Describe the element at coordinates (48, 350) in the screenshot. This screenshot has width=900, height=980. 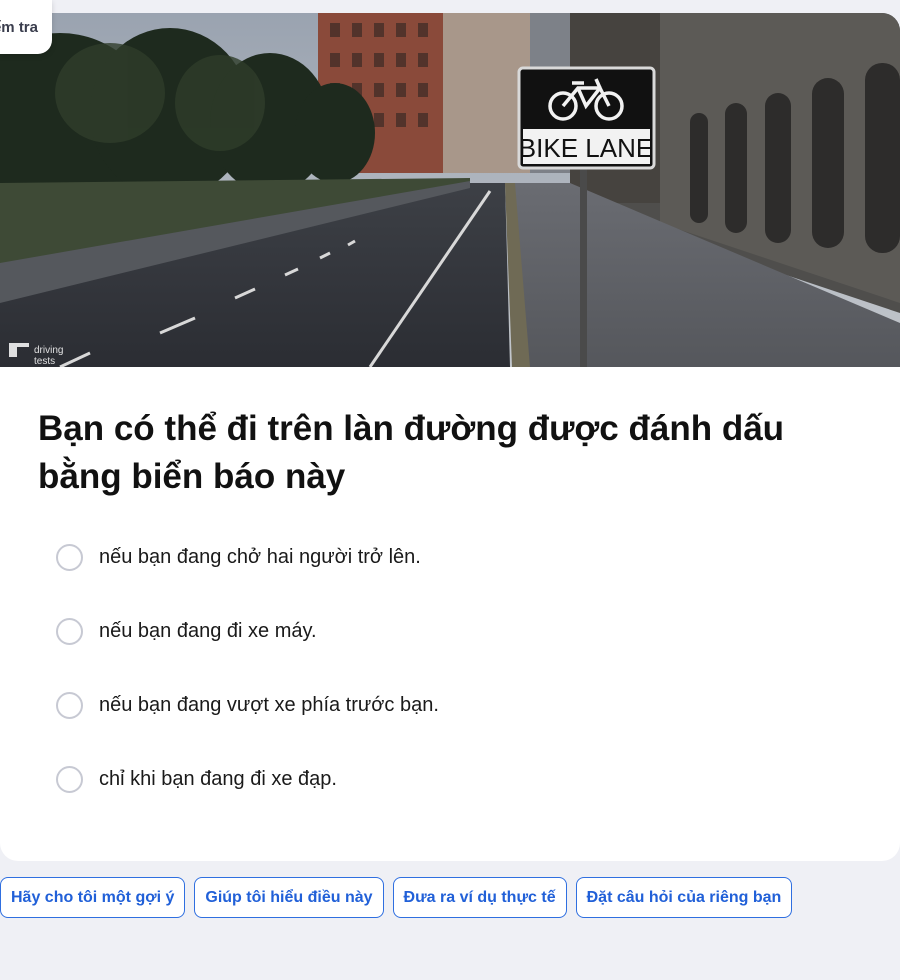
I see `svg-text: driving` at that location.